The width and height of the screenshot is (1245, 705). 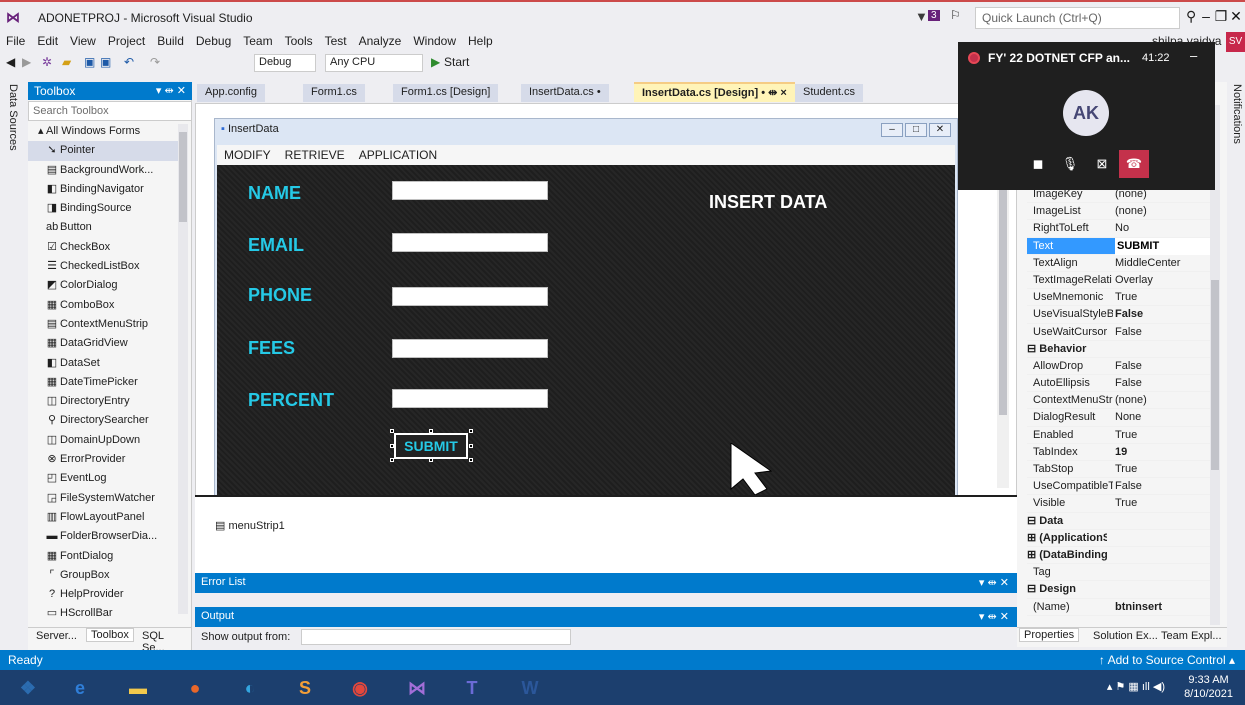 What do you see at coordinates (470, 190) in the screenshot?
I see `textbox-name` at bounding box center [470, 190].